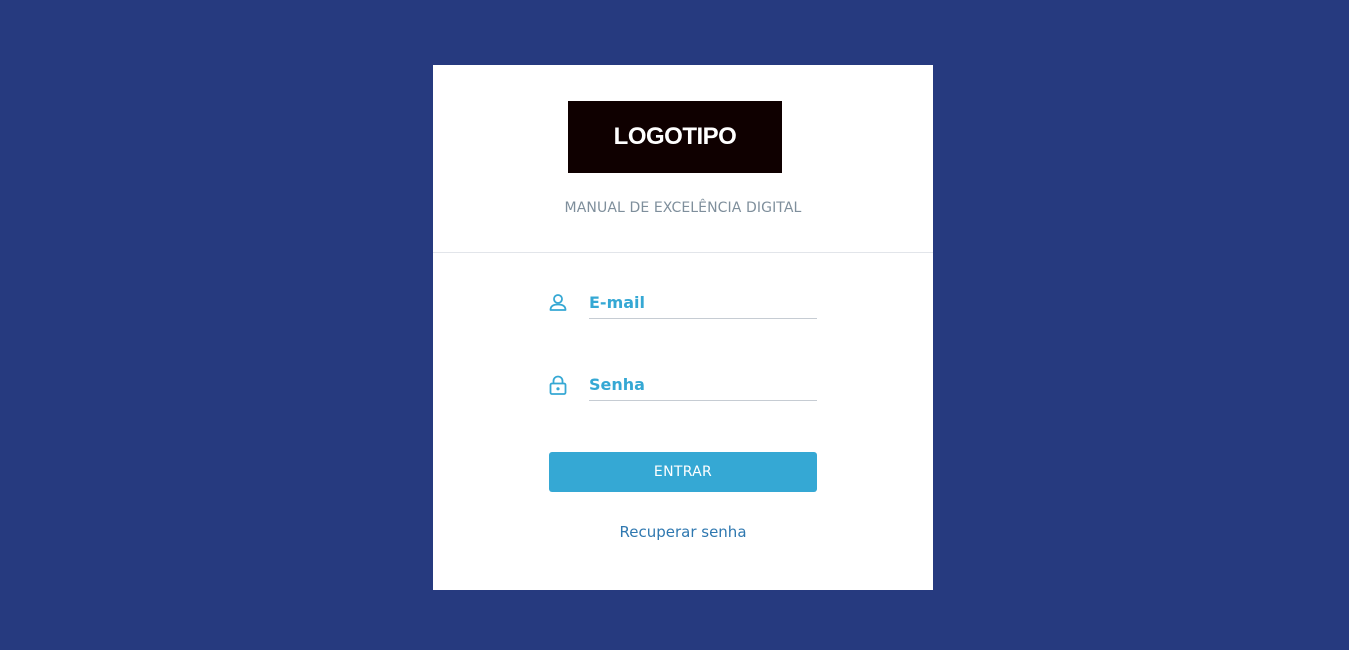 The height and width of the screenshot is (650, 1349). What do you see at coordinates (683, 472) in the screenshot?
I see `login-button: ENTRAR` at bounding box center [683, 472].